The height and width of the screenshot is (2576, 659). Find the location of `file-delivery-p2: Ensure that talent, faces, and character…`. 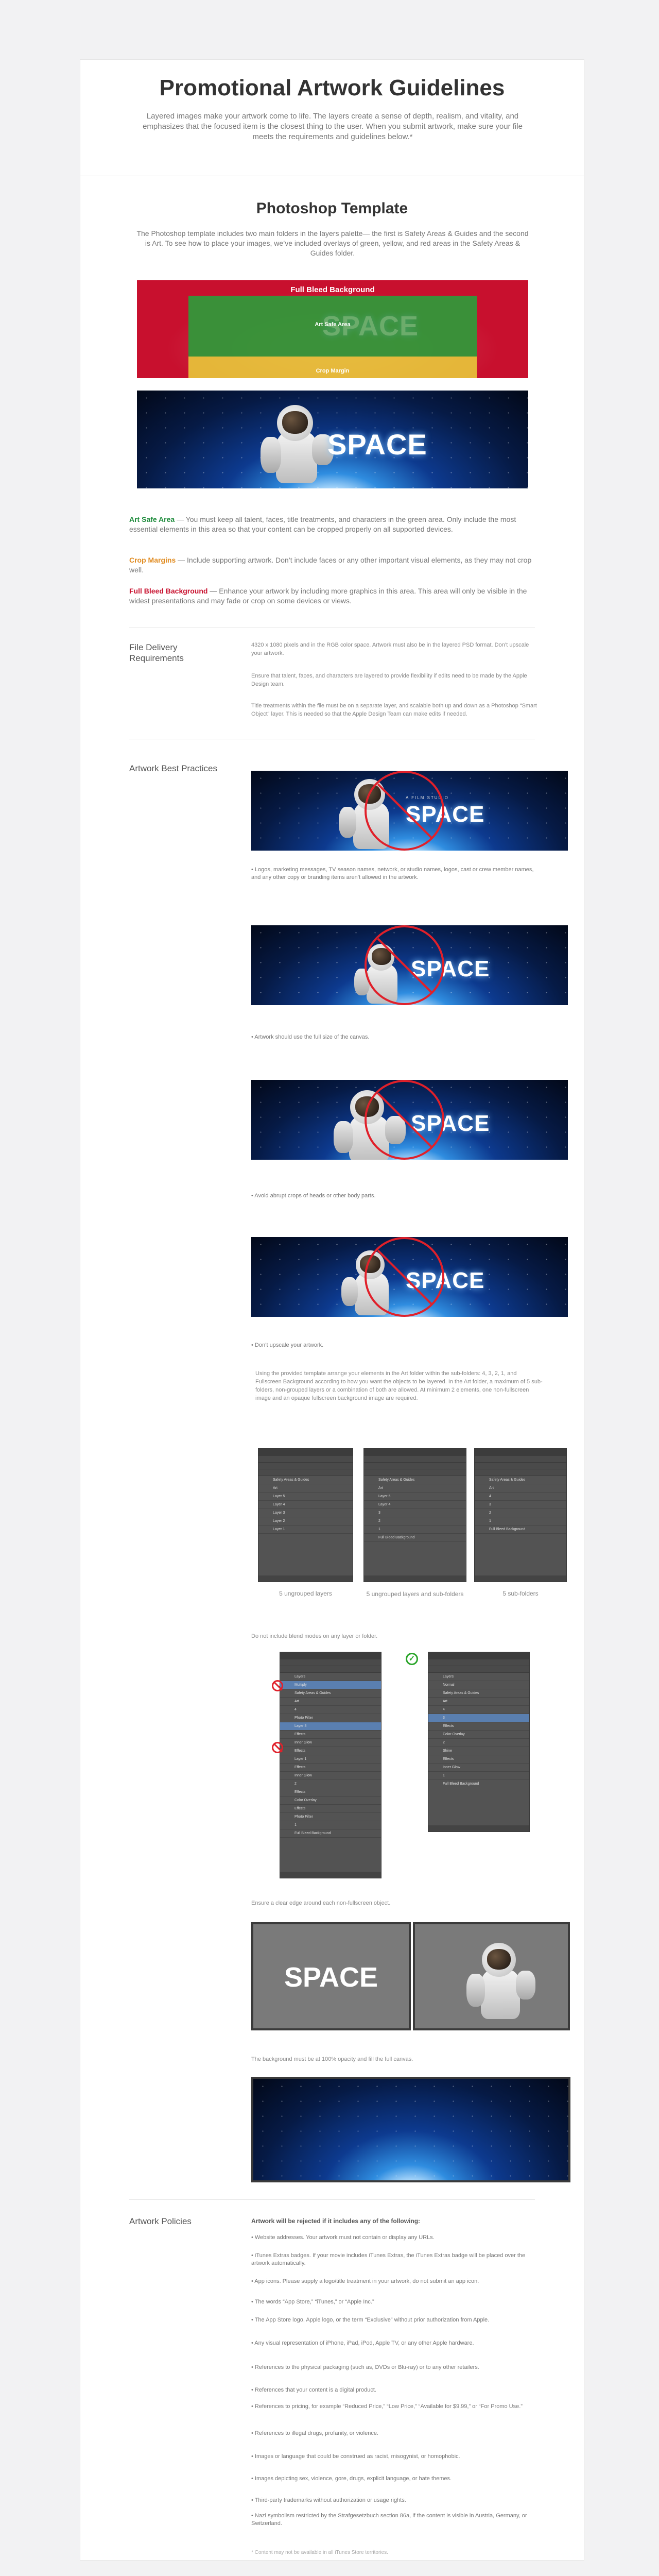

file-delivery-p2: Ensure that talent, faces, and character… is located at coordinates (389, 680).